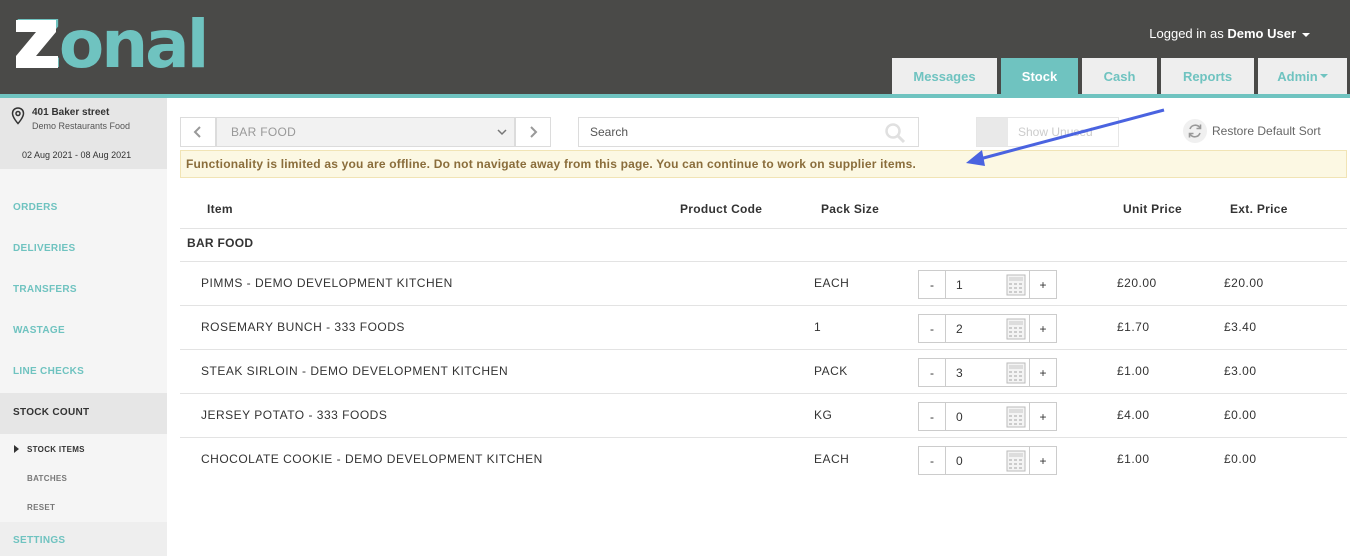  I want to click on chevron-right-icon, so click(534, 132).